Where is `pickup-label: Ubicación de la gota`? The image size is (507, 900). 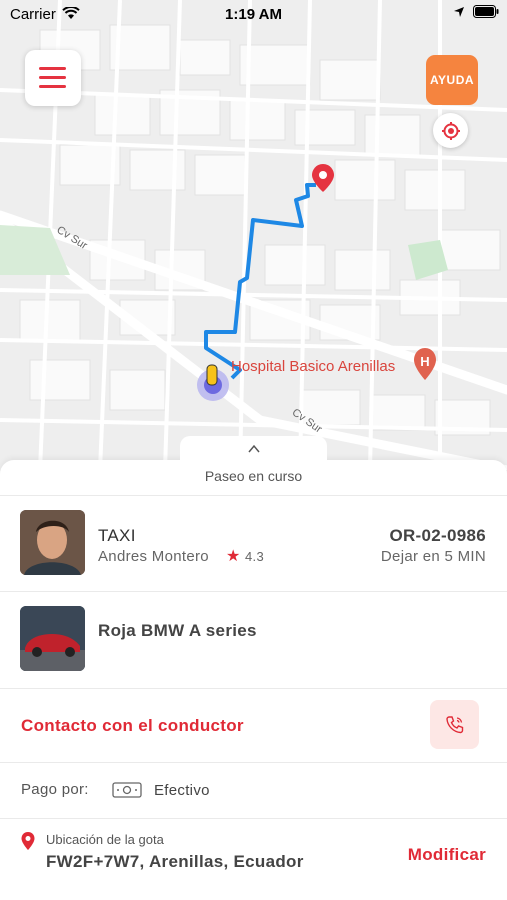
pickup-label: Ubicación de la gota is located at coordinates (105, 839).